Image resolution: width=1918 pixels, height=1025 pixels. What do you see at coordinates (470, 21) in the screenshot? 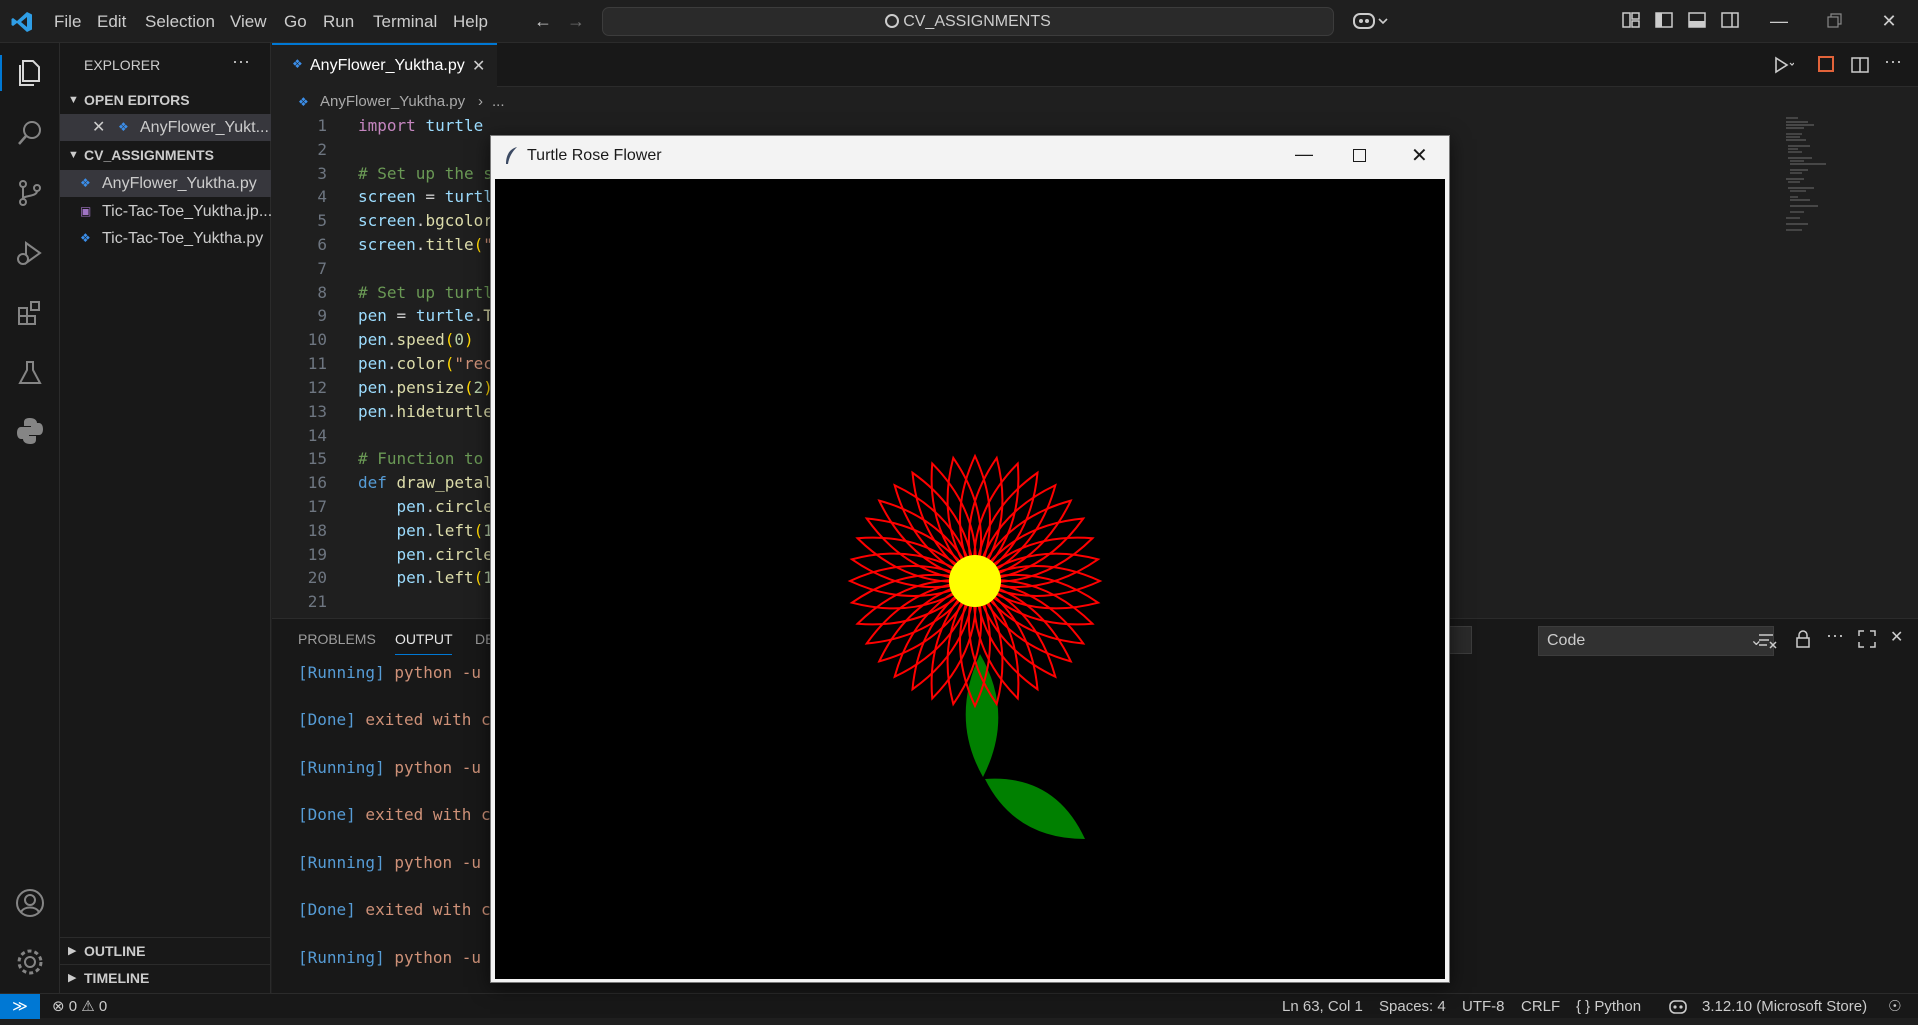
I see `menu-help: Help` at bounding box center [470, 21].